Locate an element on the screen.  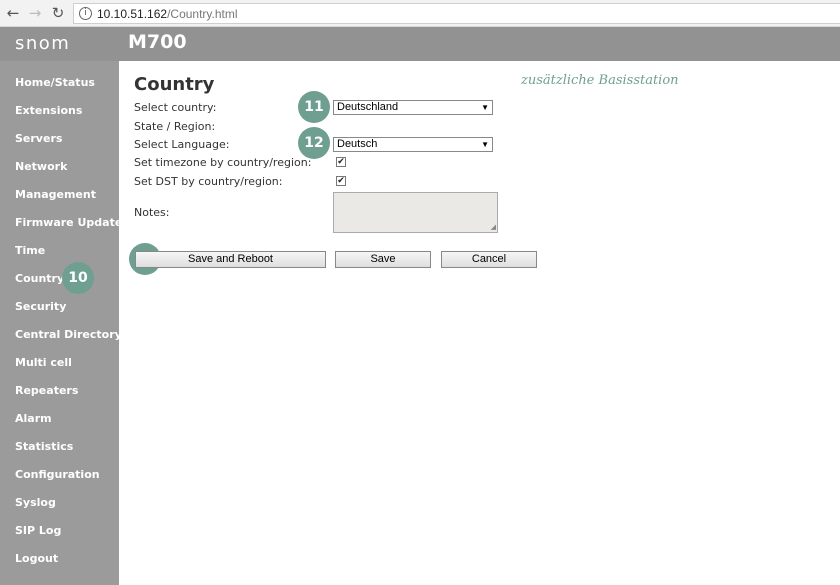
timezone-checkbox: ✔ is located at coordinates (341, 162).